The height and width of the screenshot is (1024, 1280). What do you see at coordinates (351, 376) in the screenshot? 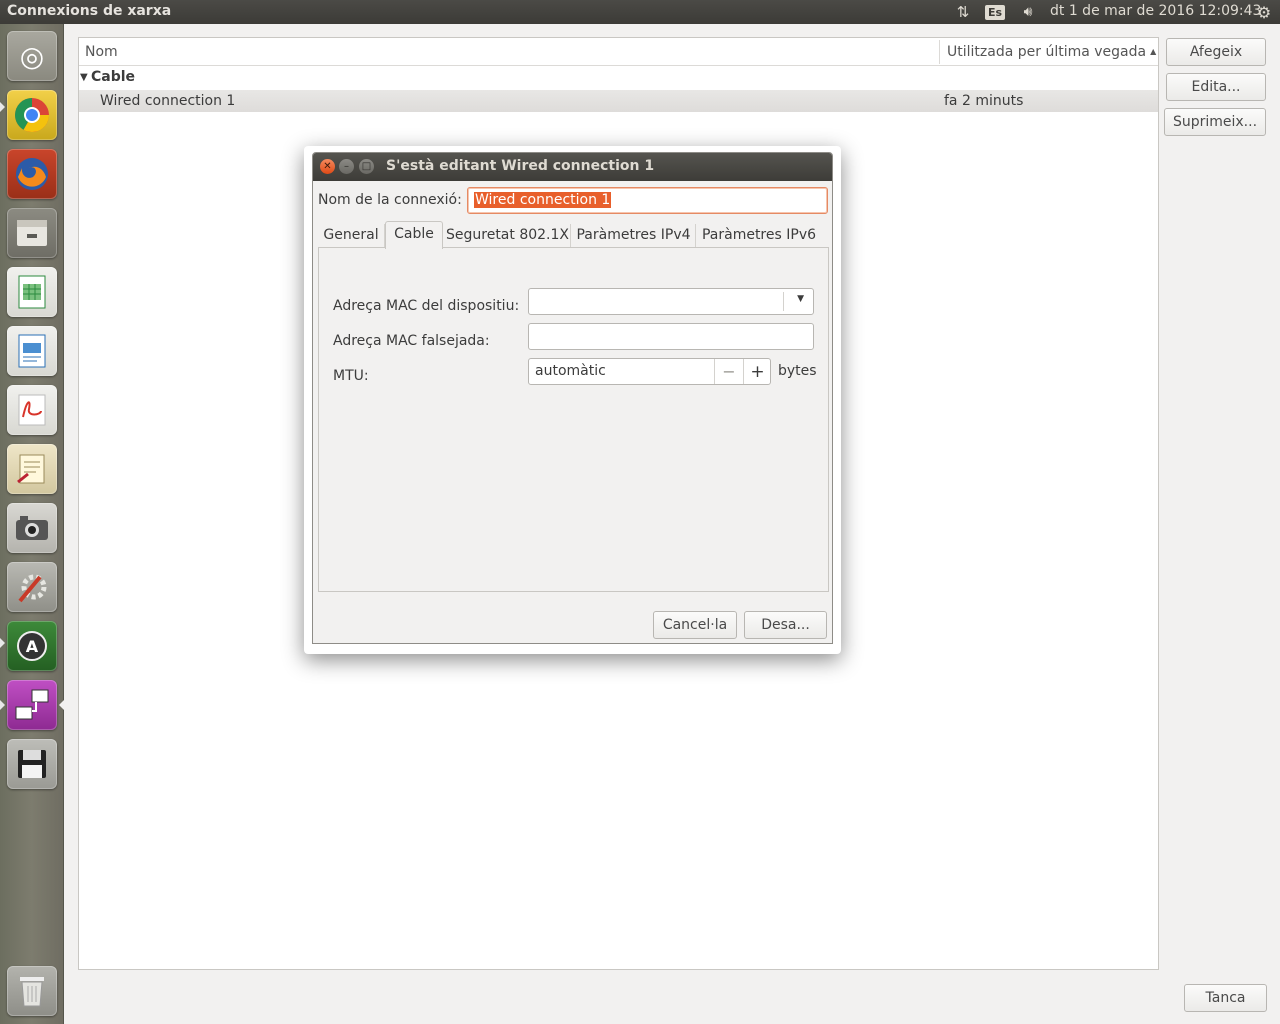
I see `mtu-label: MTU:` at bounding box center [351, 376].